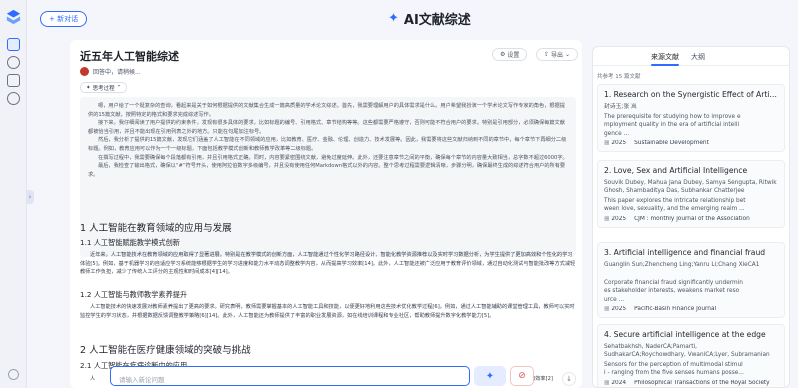 The width and height of the screenshot is (798, 388). I want to click on app-title-text: AI文献综述, so click(437, 20).